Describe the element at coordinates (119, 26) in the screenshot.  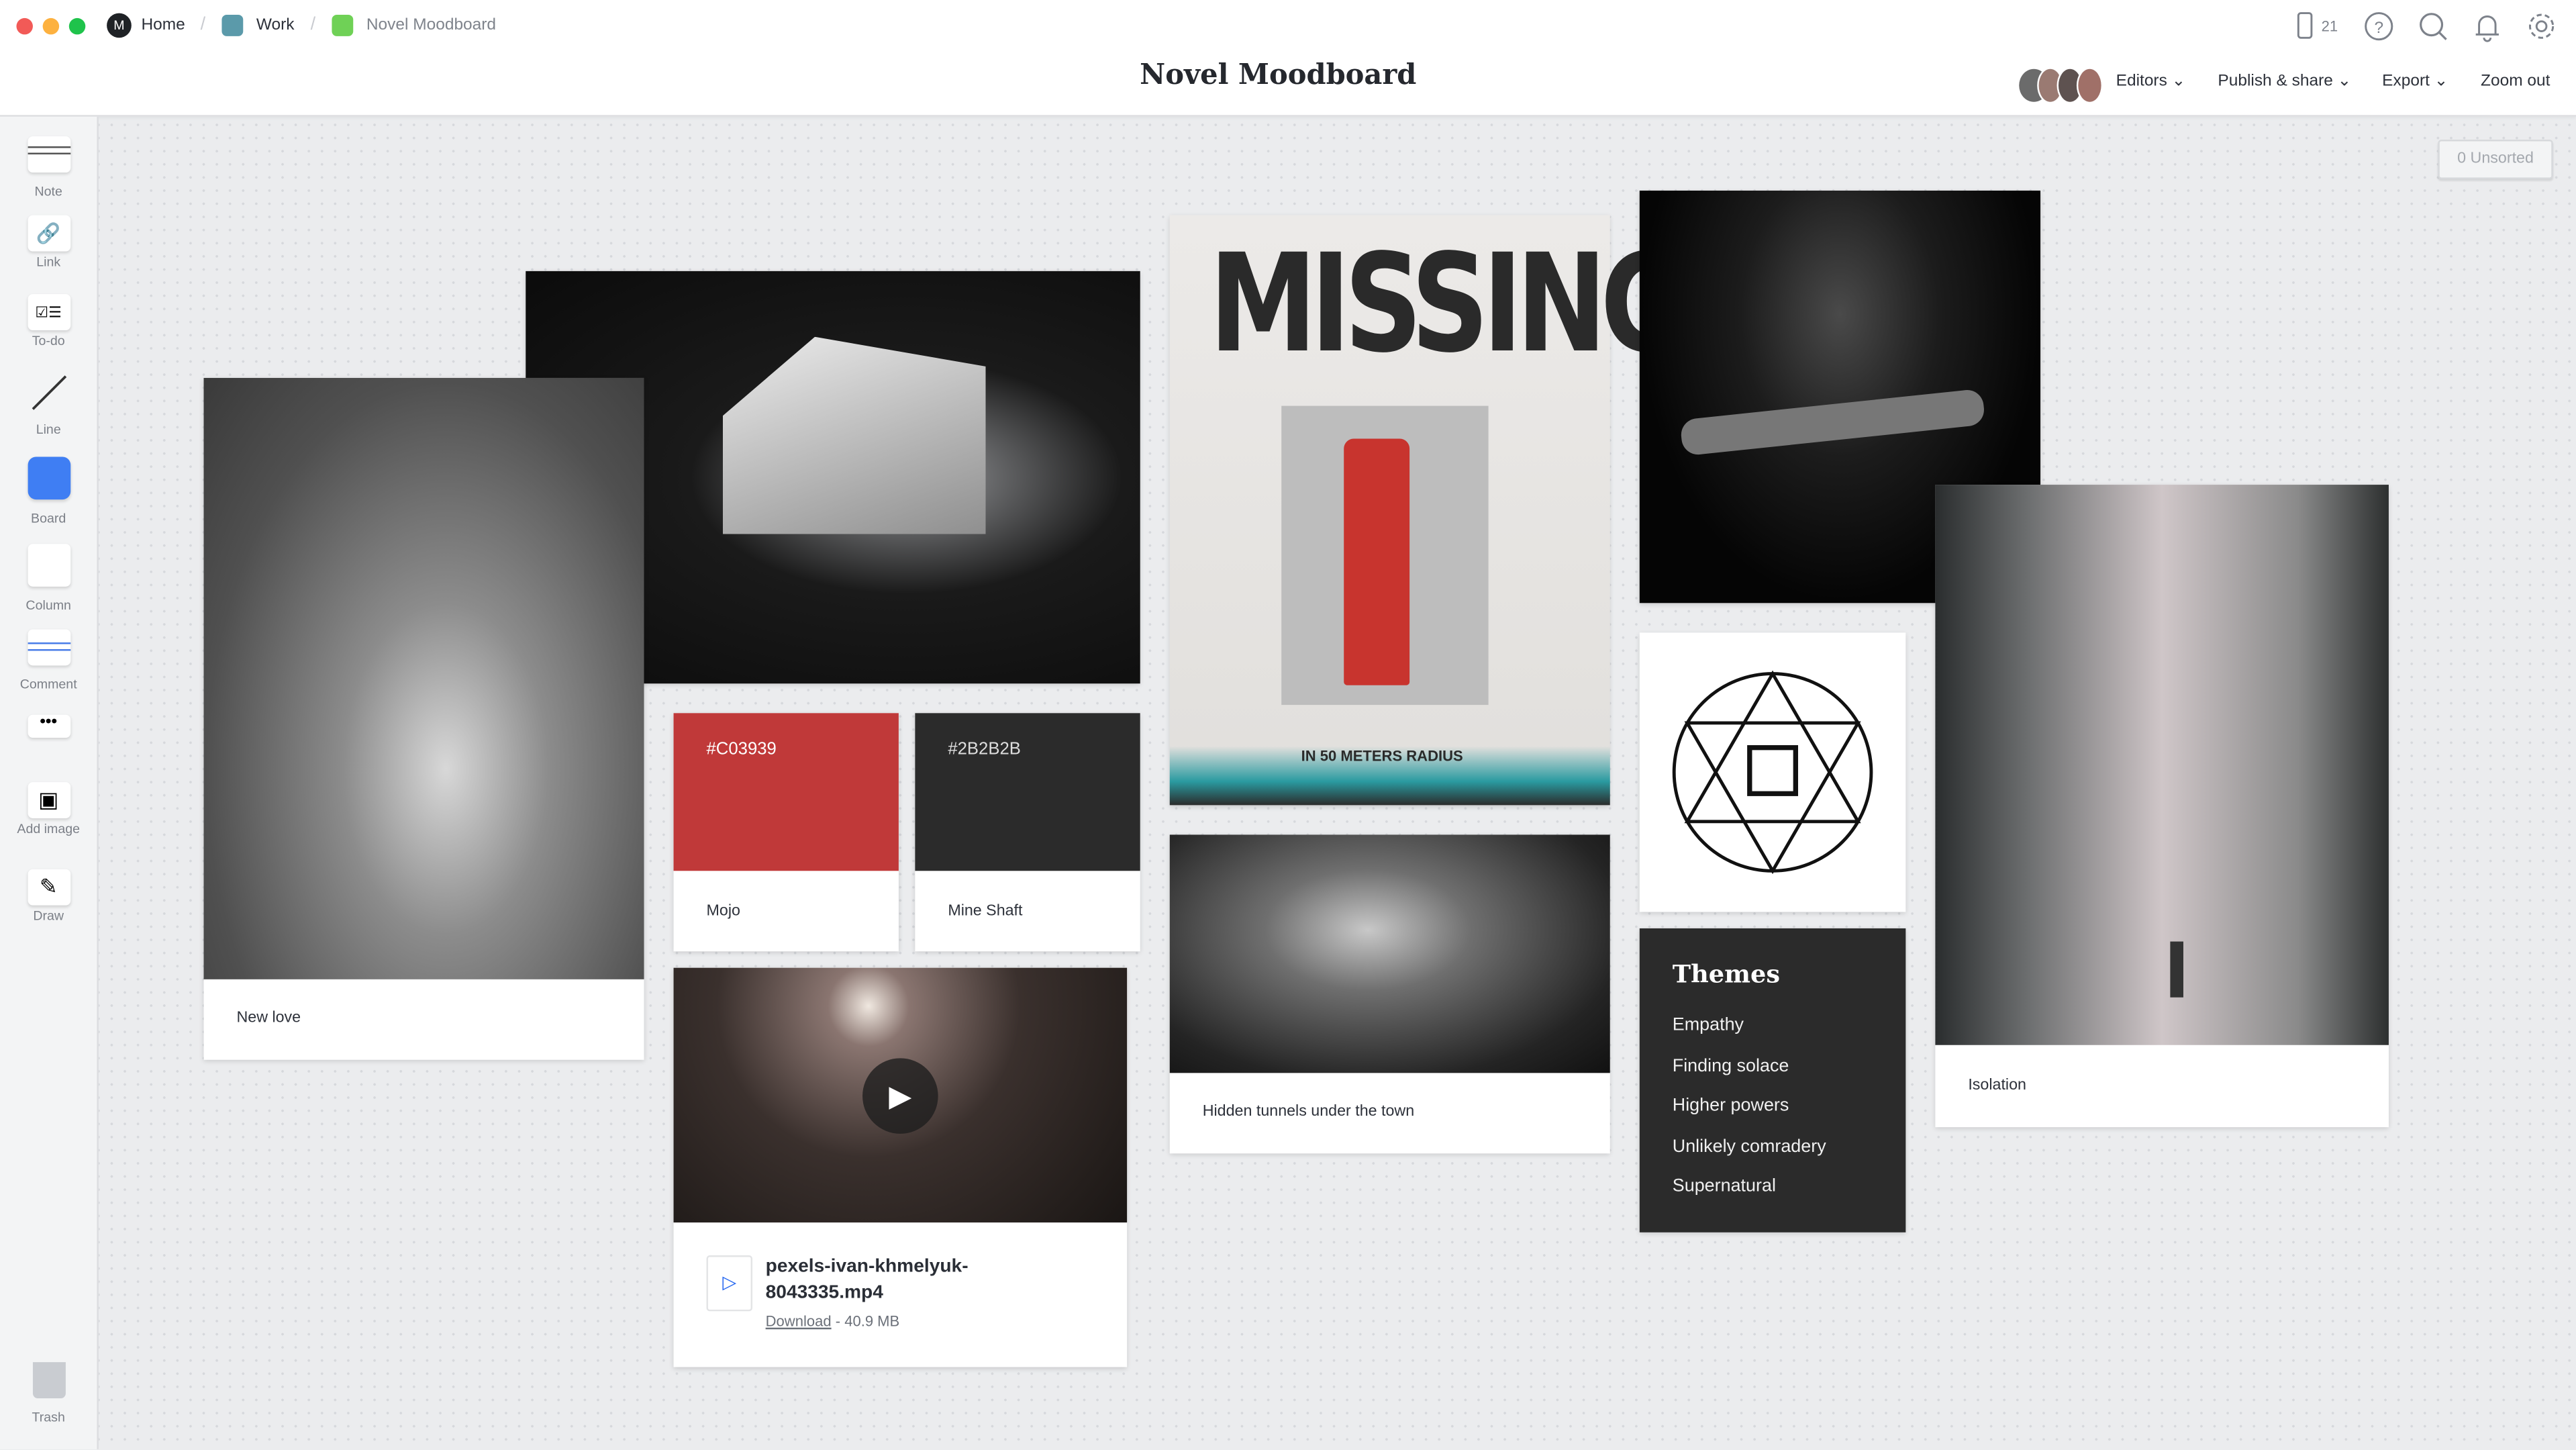
I see `milanote-logo-icon: M` at that location.